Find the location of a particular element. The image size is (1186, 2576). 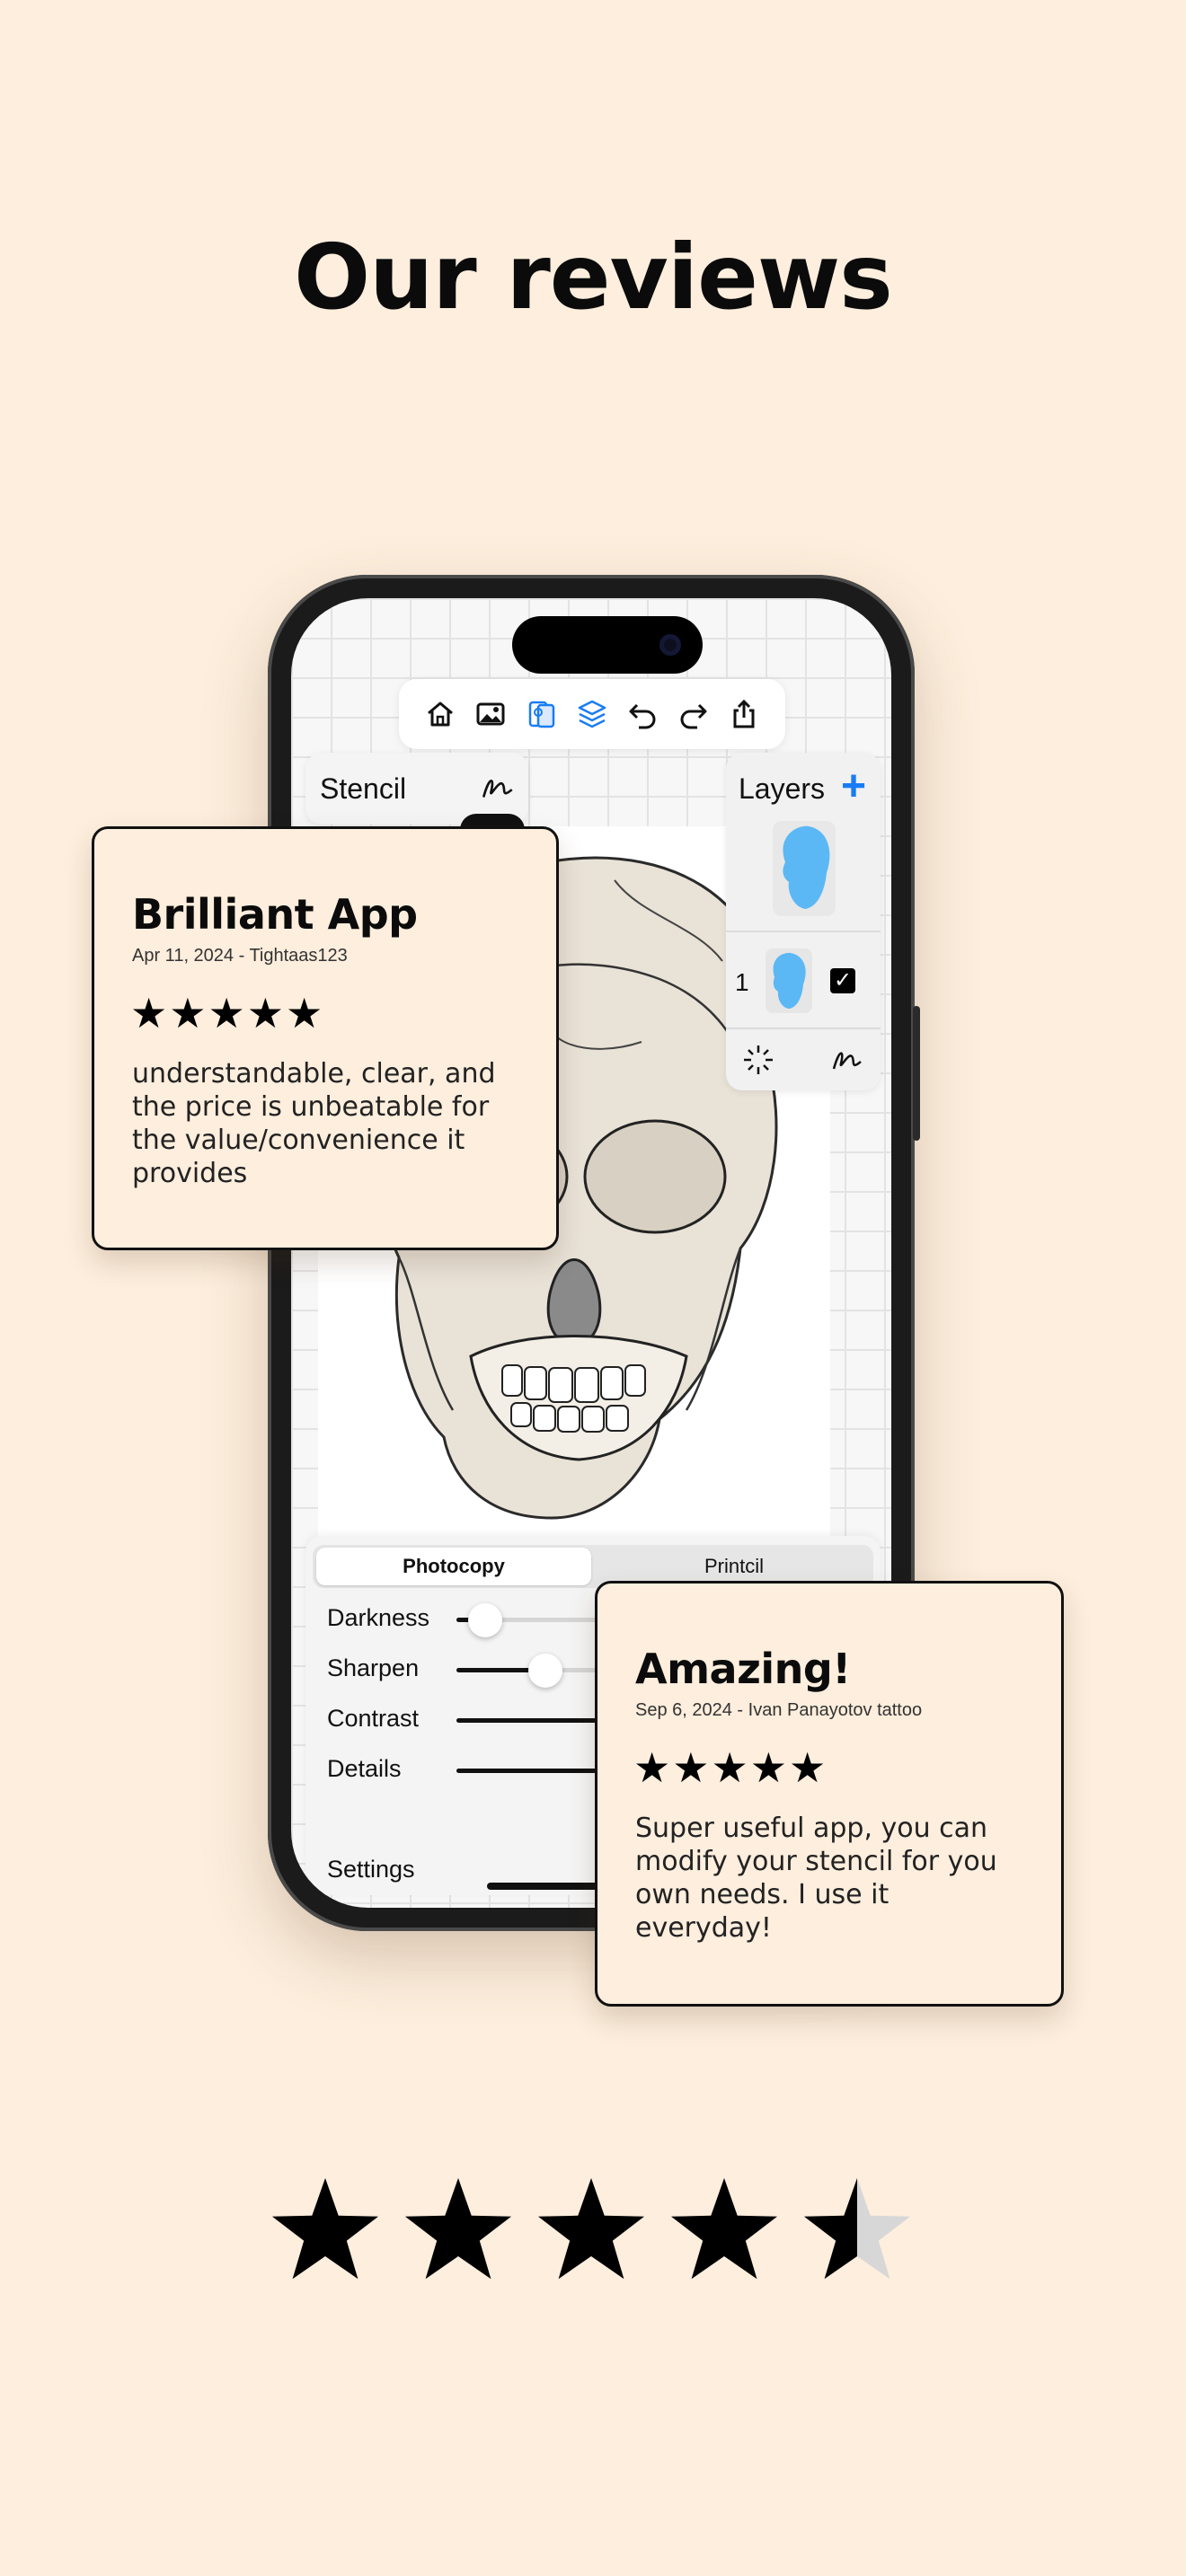

undo-icon is located at coordinates (642, 714).